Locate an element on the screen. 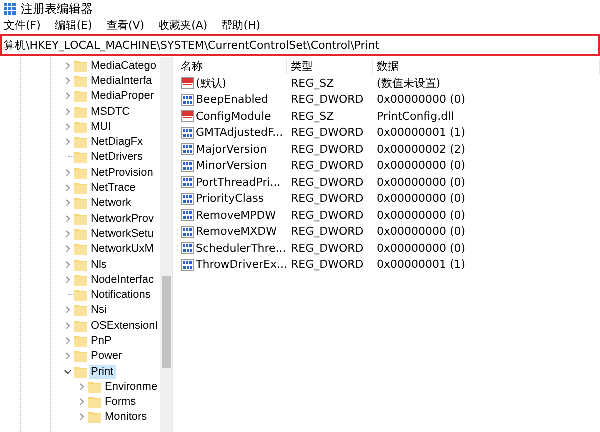 This screenshot has height=432, width=600. tree-item: Environme is located at coordinates (131, 387).